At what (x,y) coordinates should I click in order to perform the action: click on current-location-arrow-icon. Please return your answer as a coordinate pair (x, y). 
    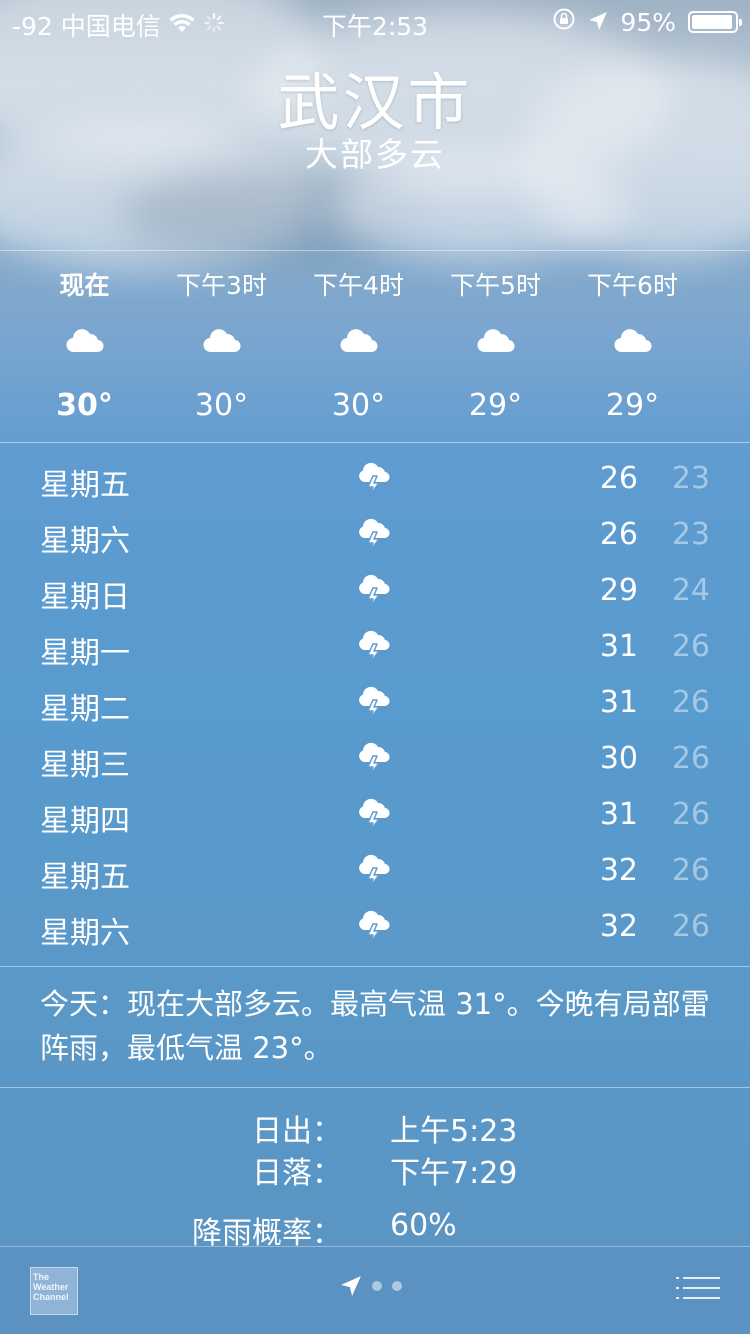
    Looking at the image, I should click on (351, 1286).